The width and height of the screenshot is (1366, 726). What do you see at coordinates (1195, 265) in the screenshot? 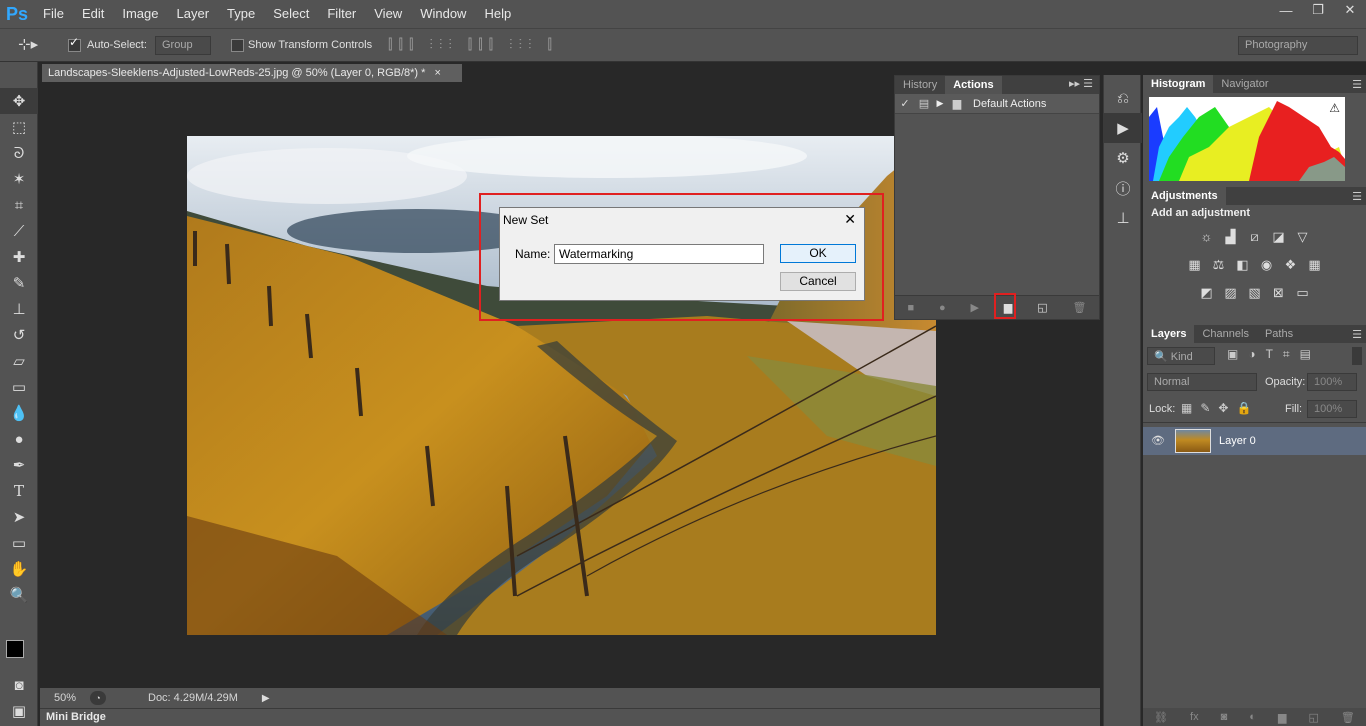
I see `hue-saturation-icon: ▦` at bounding box center [1195, 265].